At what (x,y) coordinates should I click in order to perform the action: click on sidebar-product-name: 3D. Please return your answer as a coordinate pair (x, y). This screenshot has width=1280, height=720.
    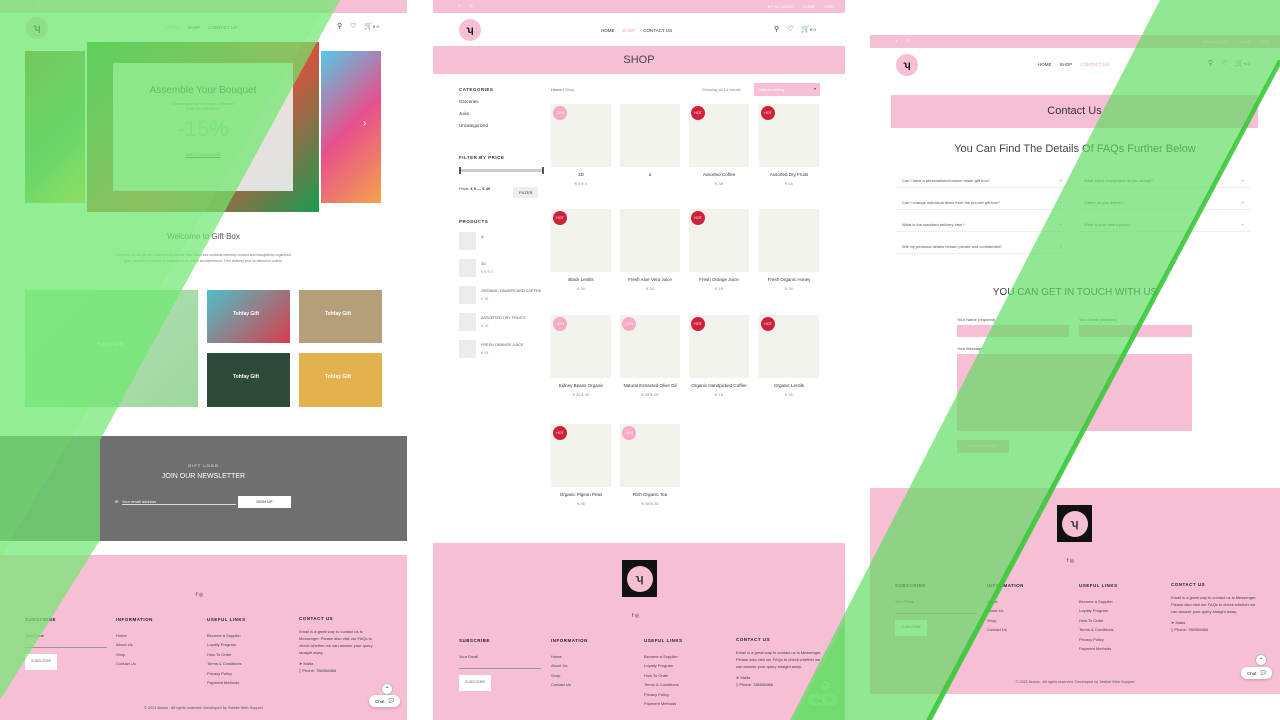
    Looking at the image, I should click on (483, 264).